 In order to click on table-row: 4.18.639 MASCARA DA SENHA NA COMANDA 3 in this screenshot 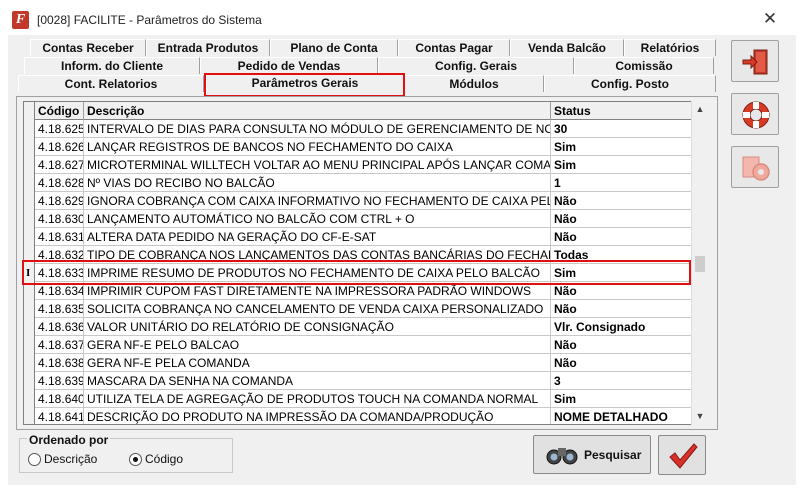, I will do `click(358, 381)`.